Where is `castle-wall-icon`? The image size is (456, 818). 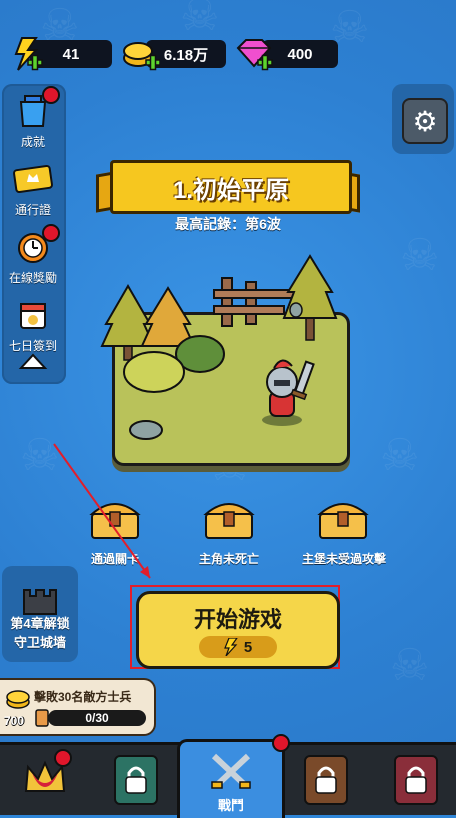 castle-wall-icon is located at coordinates (40, 602).